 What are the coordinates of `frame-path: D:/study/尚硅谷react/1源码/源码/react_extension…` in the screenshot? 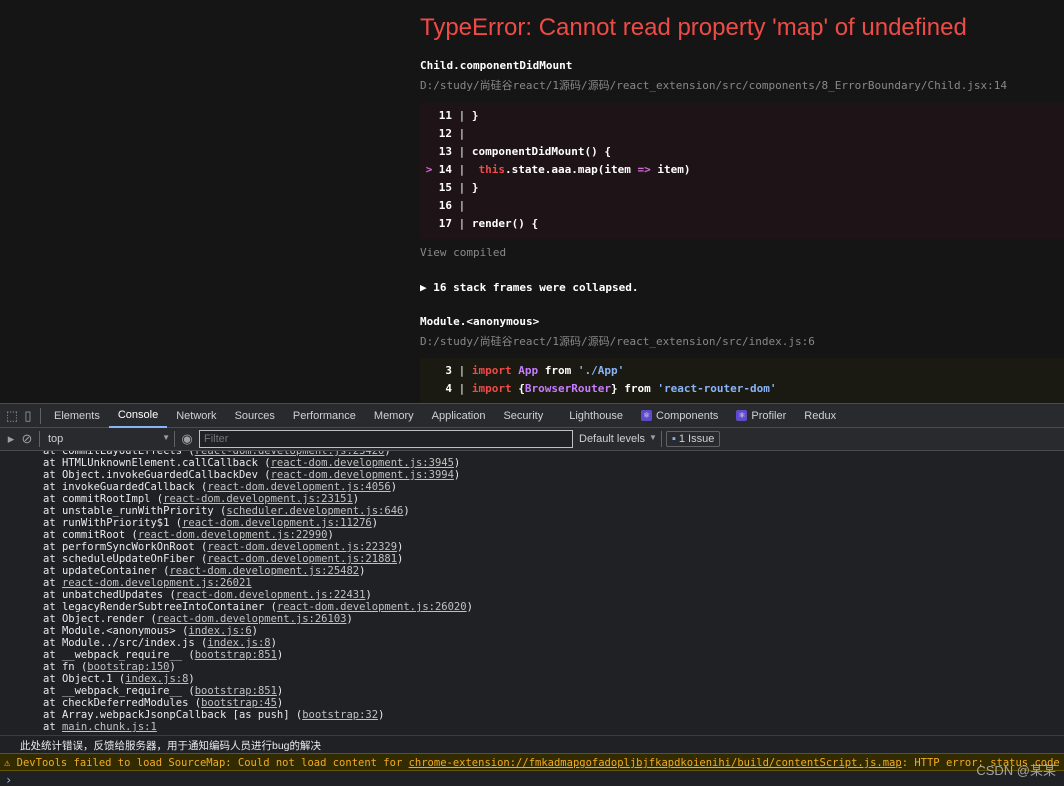 It's located at (617, 341).